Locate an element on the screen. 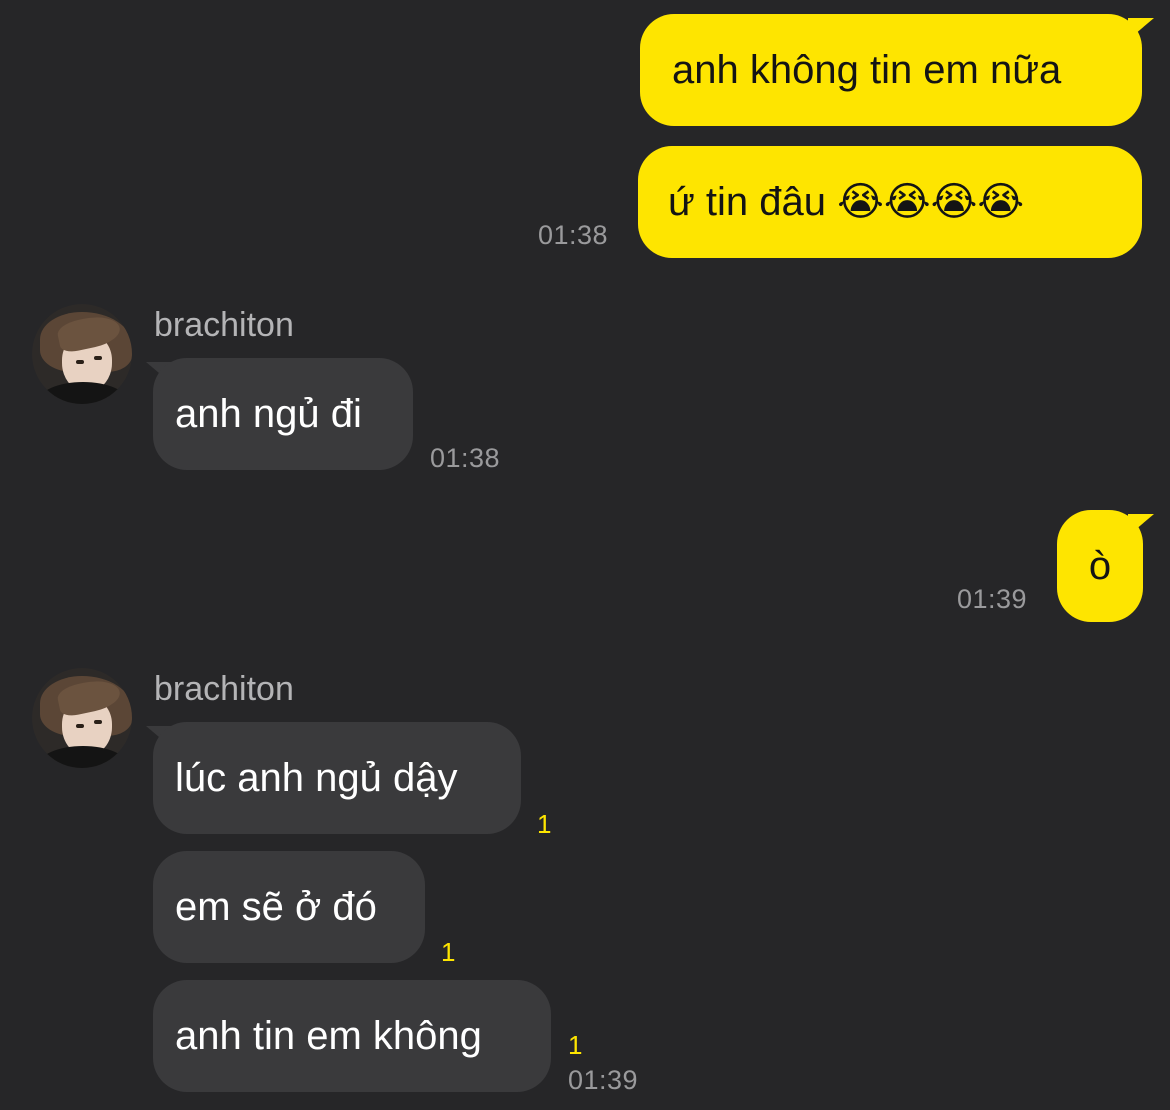 The image size is (1170, 1110). incoming-message-bubble: lúc anh ngủ dậy is located at coordinates (337, 778).